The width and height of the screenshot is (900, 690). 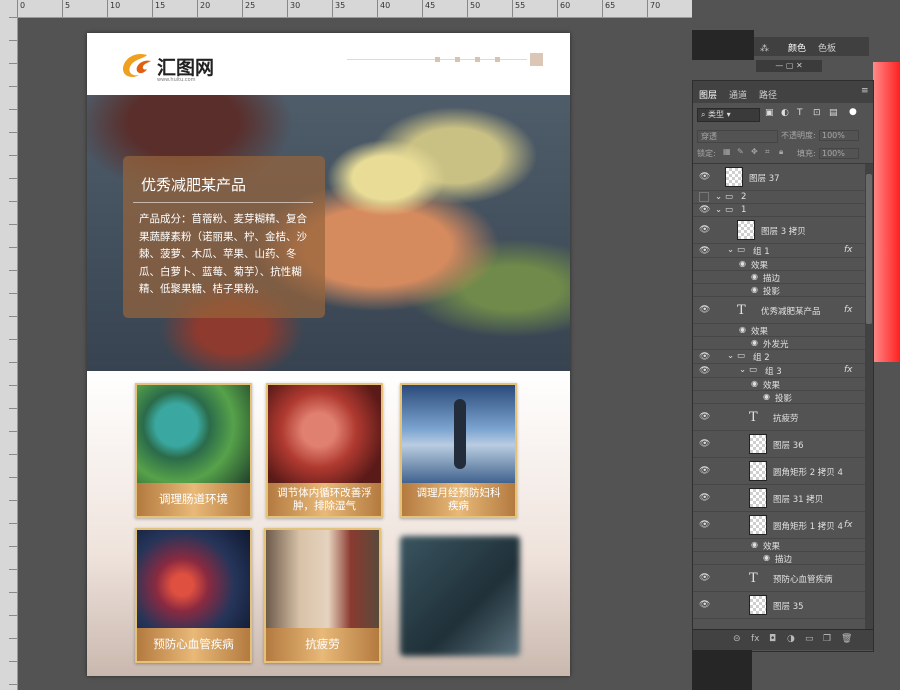 I want to click on layer-group-row: 👁︎ ⌄ ▭ 组 2, so click(x=779, y=357).